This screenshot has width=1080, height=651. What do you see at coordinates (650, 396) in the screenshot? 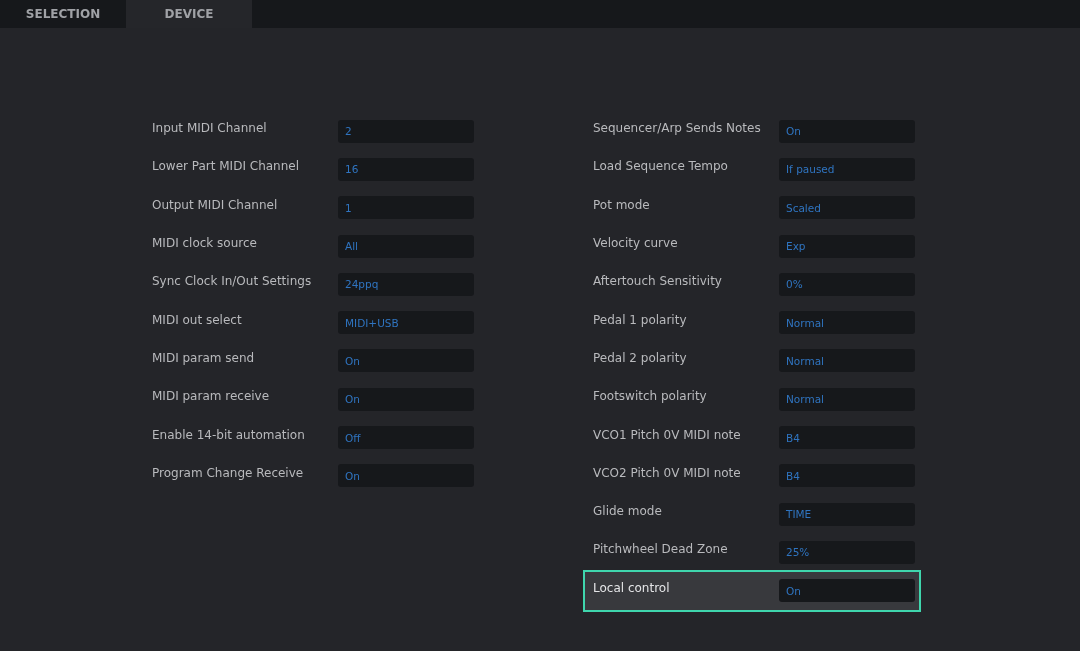
I see `setting-label: Footswitch polarity` at bounding box center [650, 396].